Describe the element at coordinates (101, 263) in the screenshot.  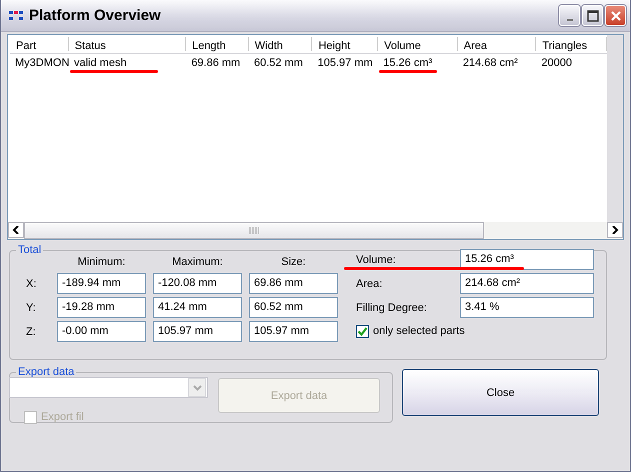
I see `column-label: Minimum:` at that location.